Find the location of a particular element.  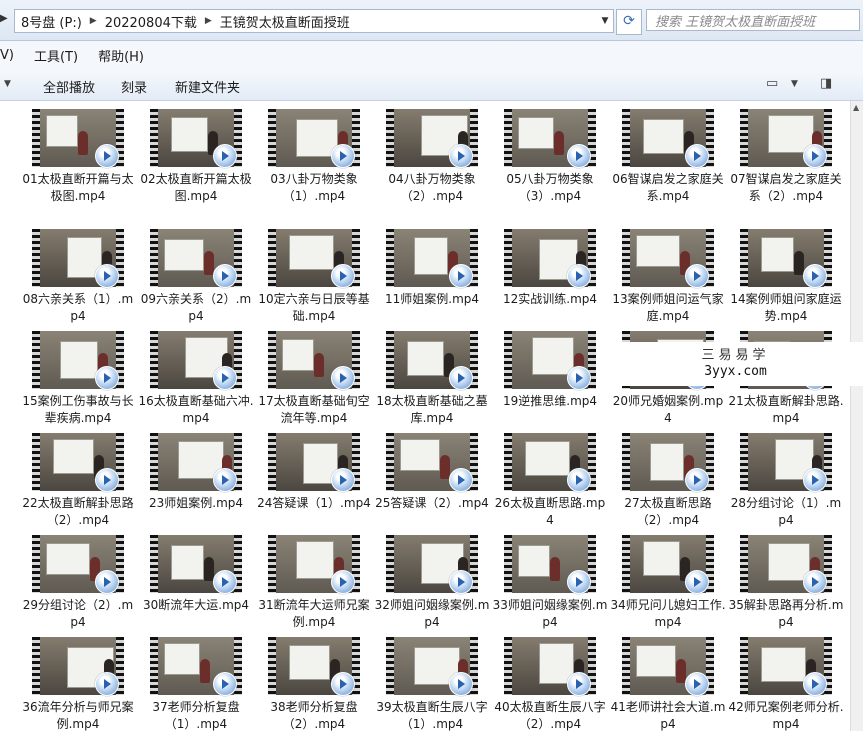

file-item: 17太极直断基础旬空流年等.mp4 is located at coordinates (312, 381).